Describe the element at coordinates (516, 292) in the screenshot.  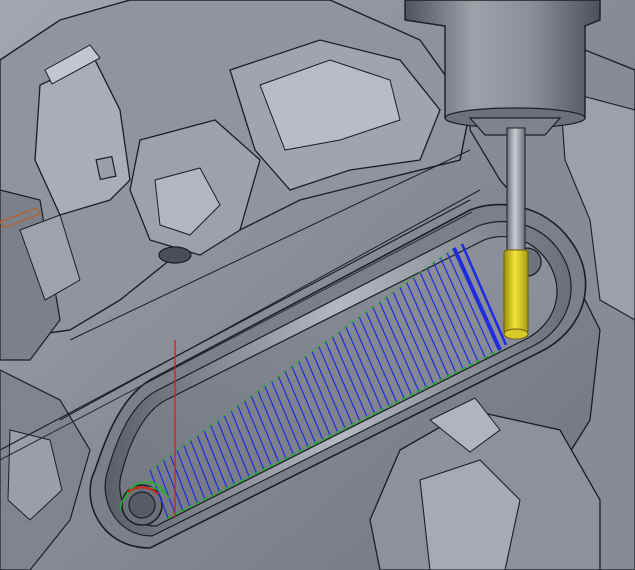
I see `tool-flute` at that location.